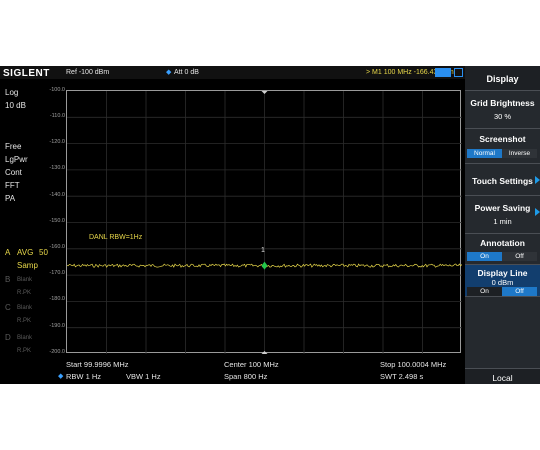 Image resolution: width=540 pixels, height=450 pixels. I want to click on y-tick: -200.0, so click(57, 352).